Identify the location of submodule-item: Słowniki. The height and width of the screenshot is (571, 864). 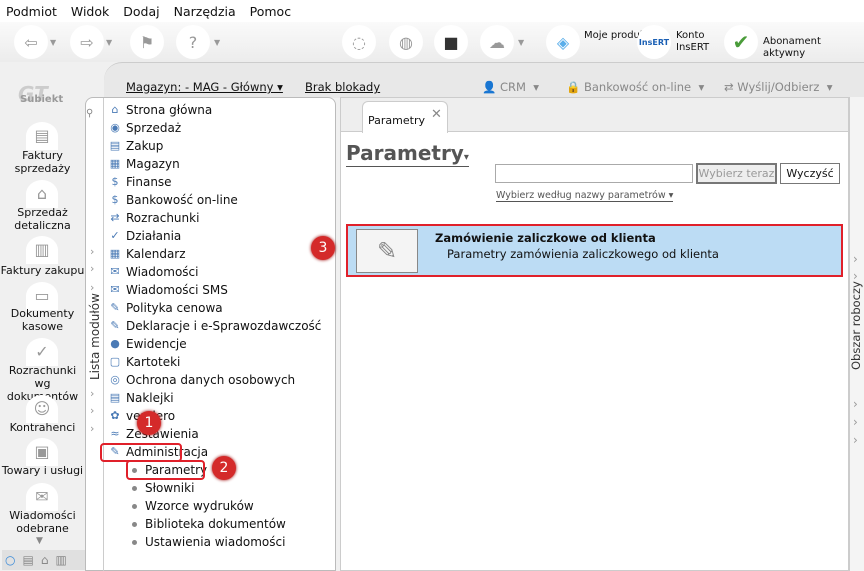
(163, 488).